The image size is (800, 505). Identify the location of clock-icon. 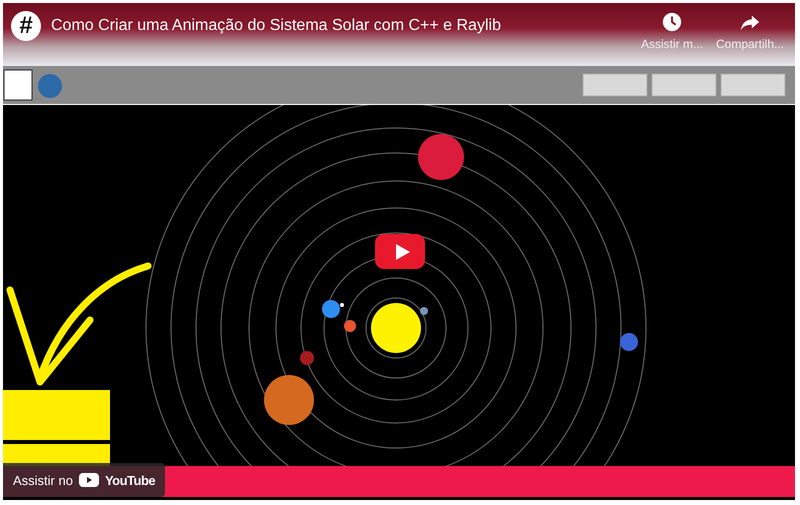
(672, 22).